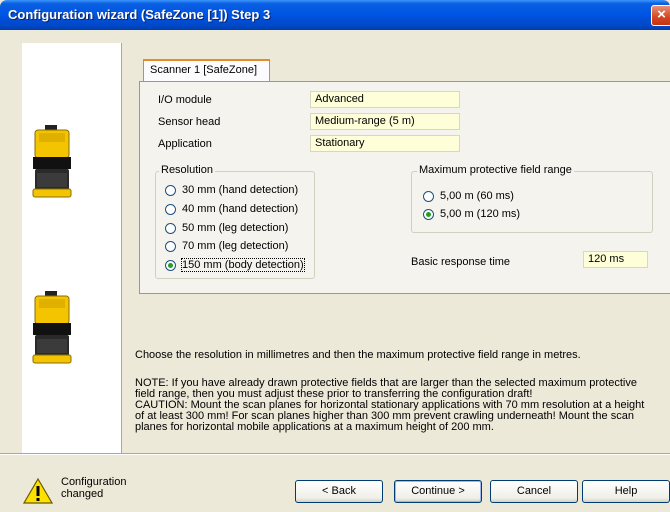 The width and height of the screenshot is (670, 512). I want to click on sensor-head-field: Medium-range (5 m), so click(385, 121).